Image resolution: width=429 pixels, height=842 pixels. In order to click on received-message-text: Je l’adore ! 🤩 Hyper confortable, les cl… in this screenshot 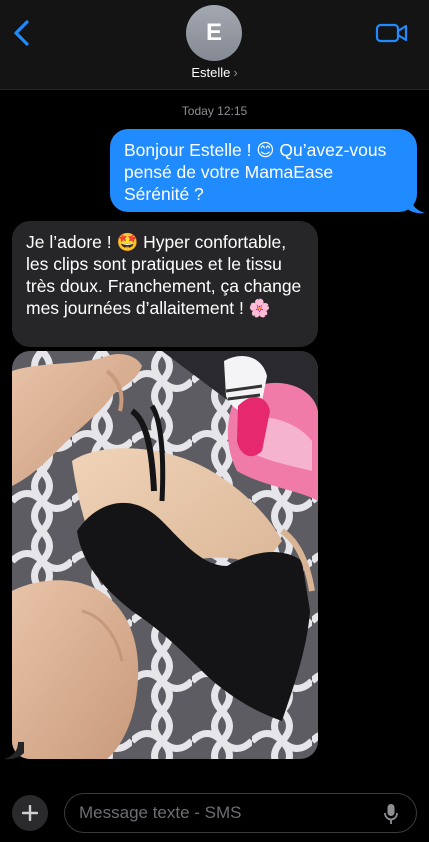, I will do `click(164, 275)`.